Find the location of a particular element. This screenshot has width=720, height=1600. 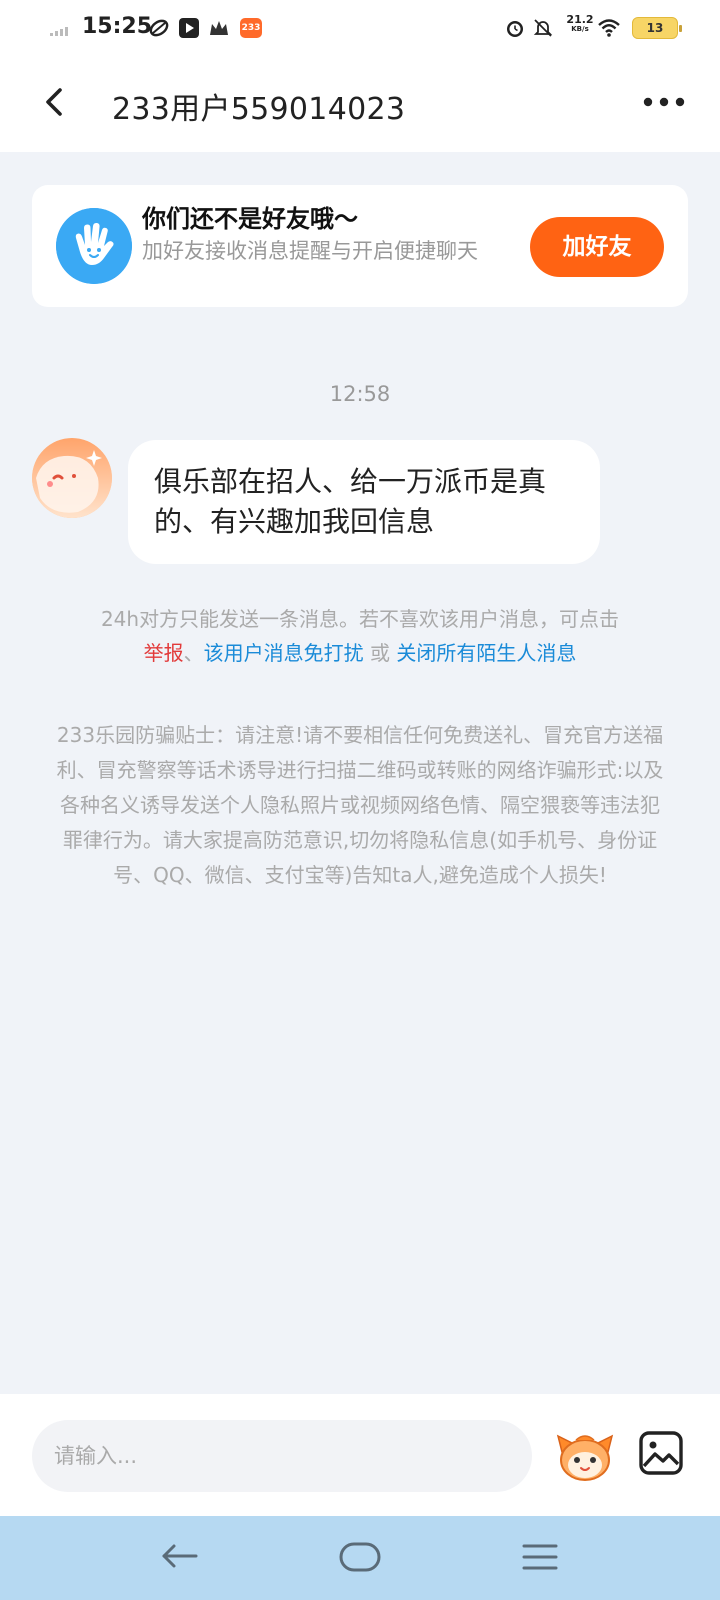

page-title: 233用户559014023 is located at coordinates (259, 109).